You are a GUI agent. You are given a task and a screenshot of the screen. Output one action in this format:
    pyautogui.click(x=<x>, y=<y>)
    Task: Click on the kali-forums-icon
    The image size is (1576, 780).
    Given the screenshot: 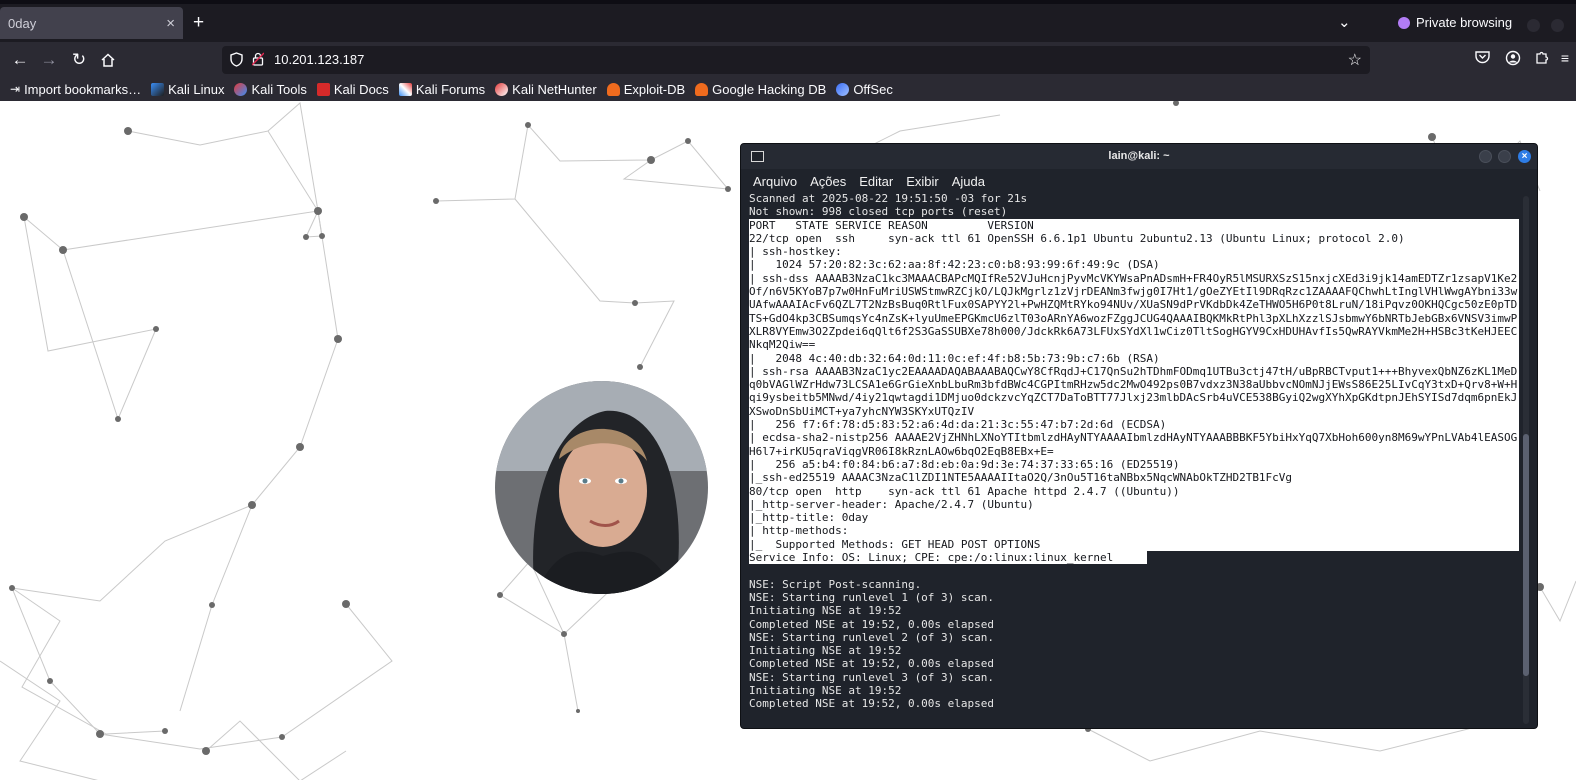 What is the action you would take?
    pyautogui.click(x=405, y=89)
    